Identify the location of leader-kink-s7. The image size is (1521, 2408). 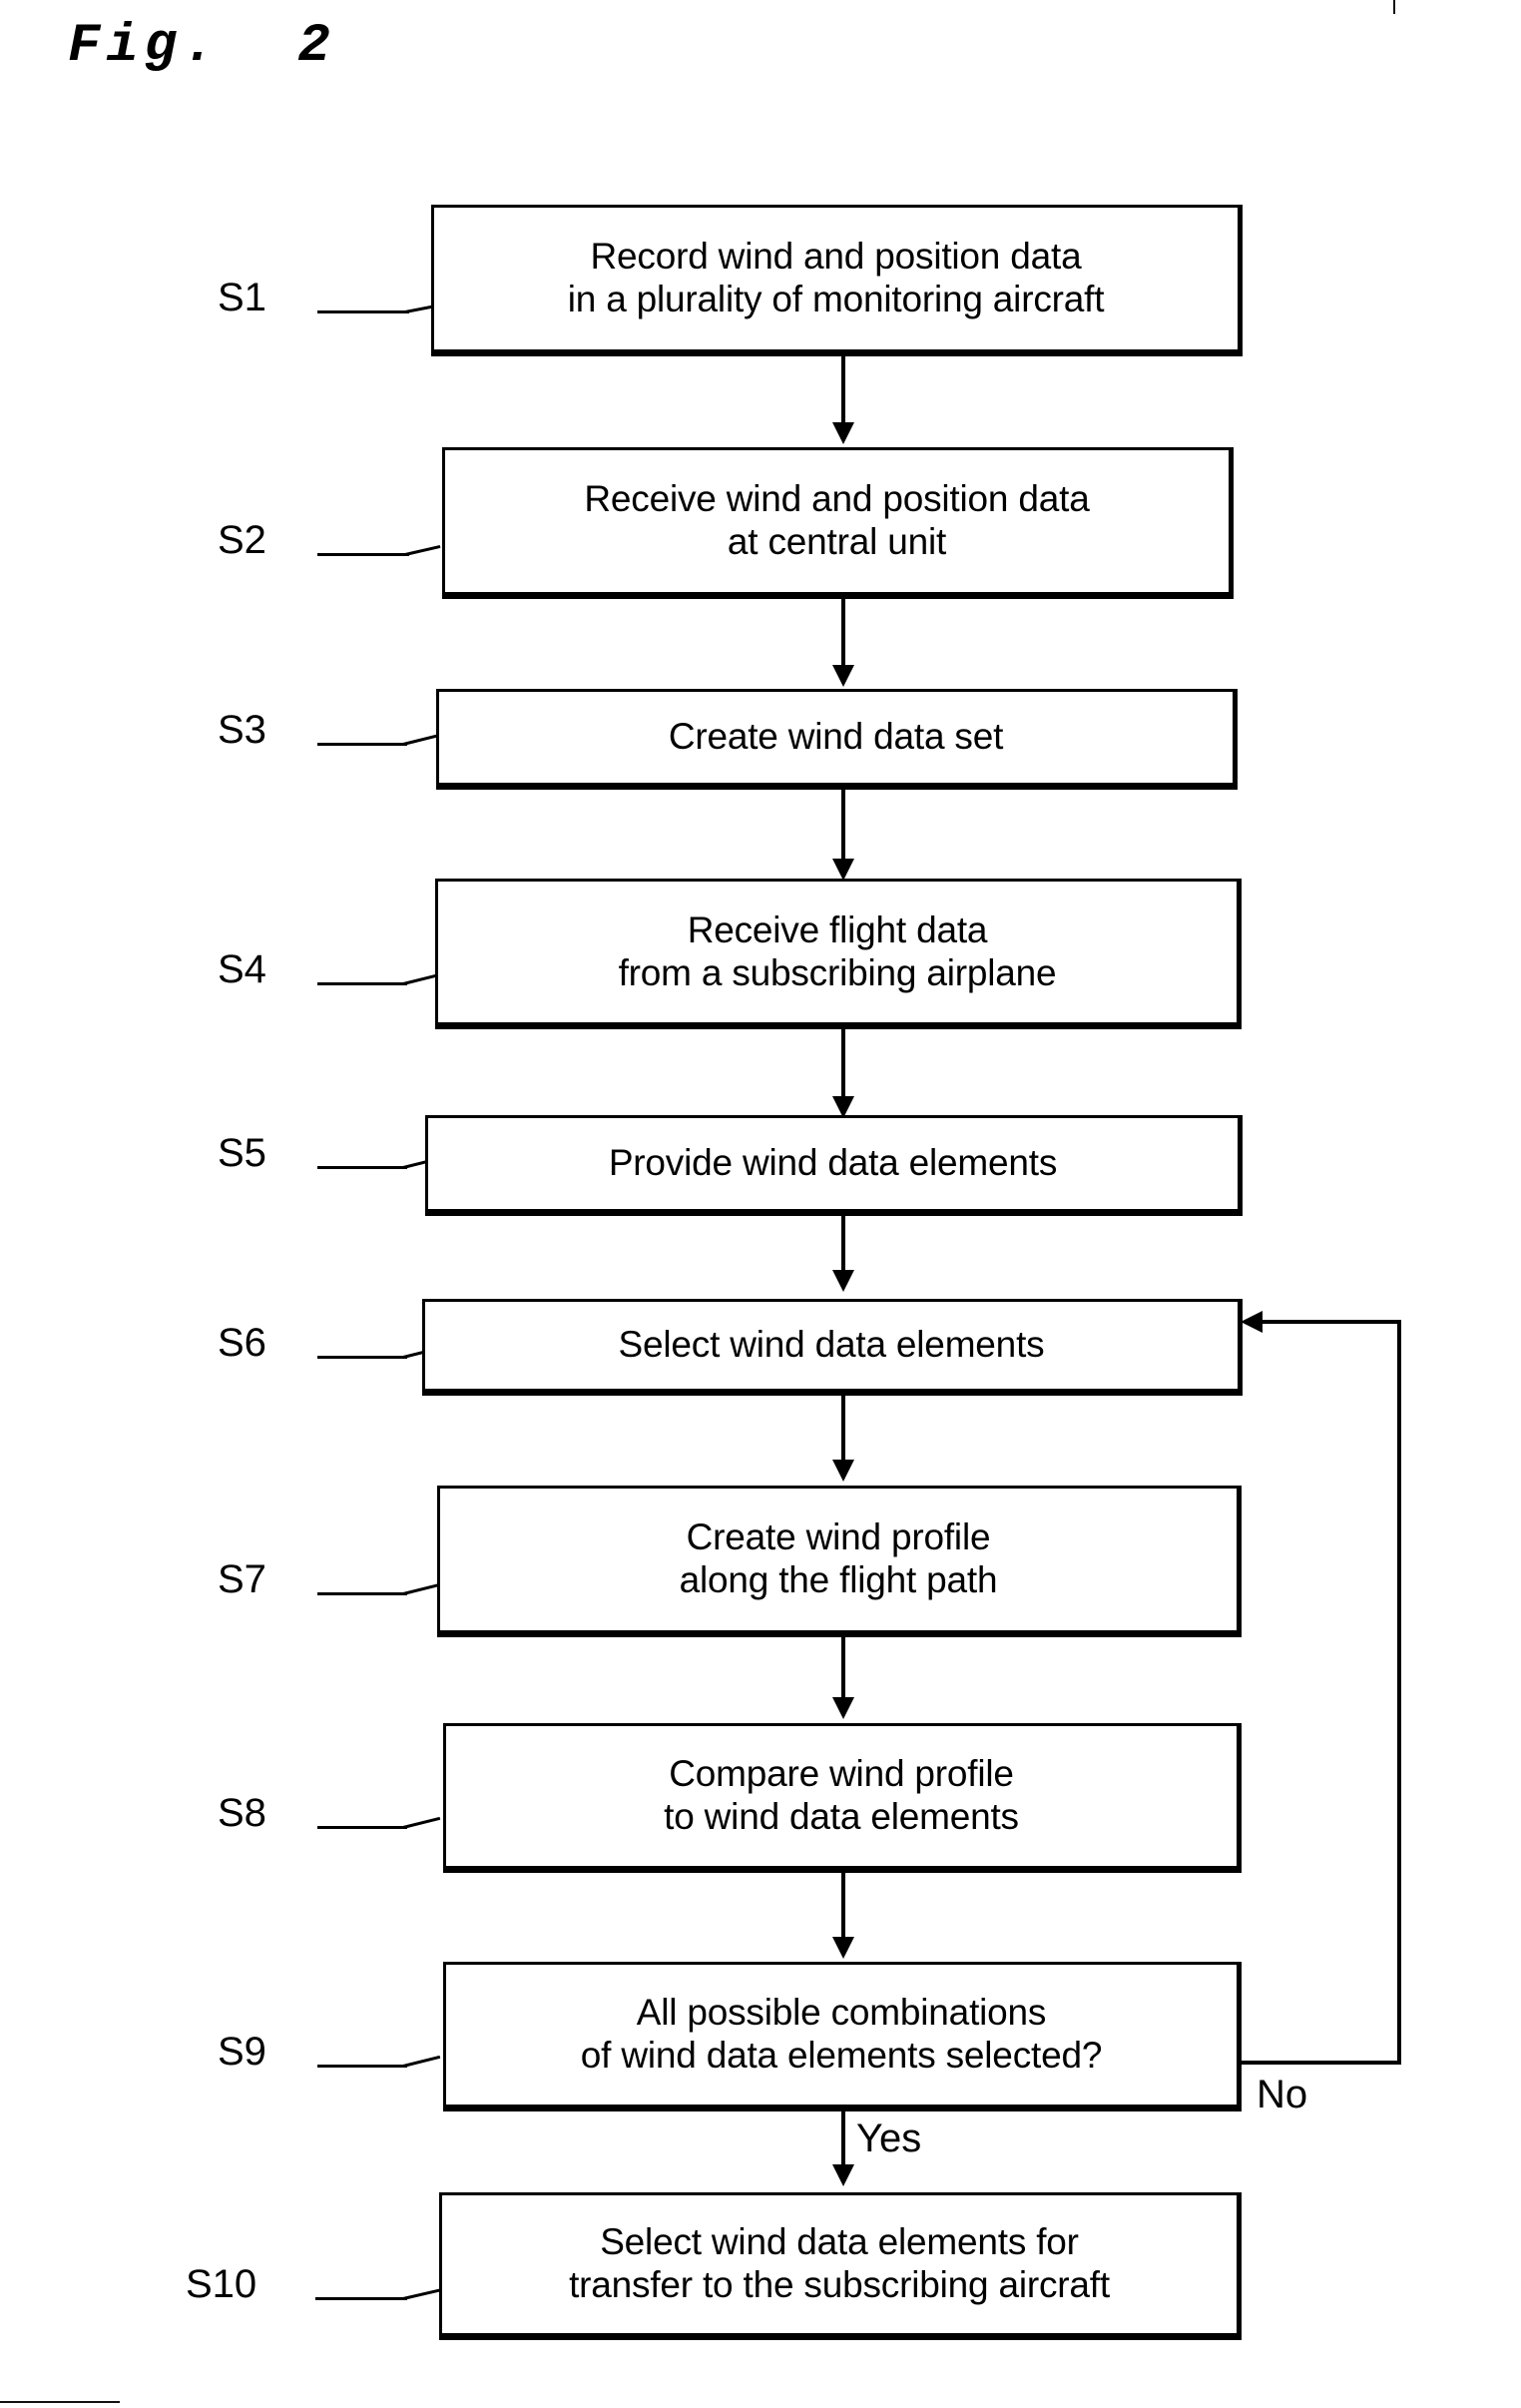
(421, 1589).